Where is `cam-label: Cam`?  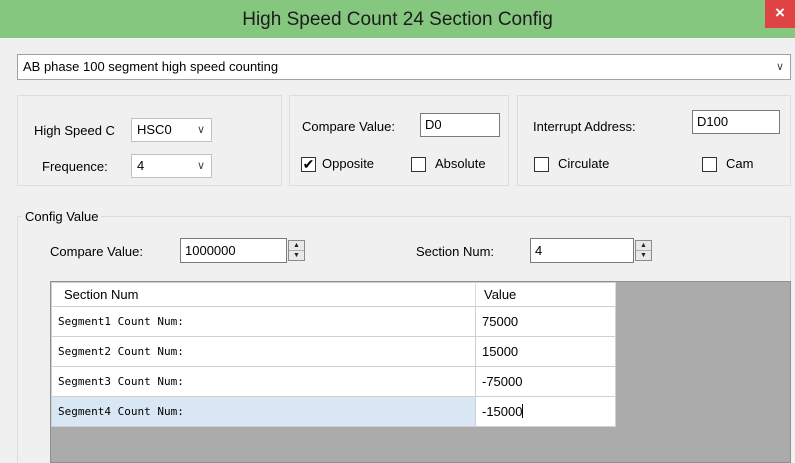 cam-label: Cam is located at coordinates (740, 163).